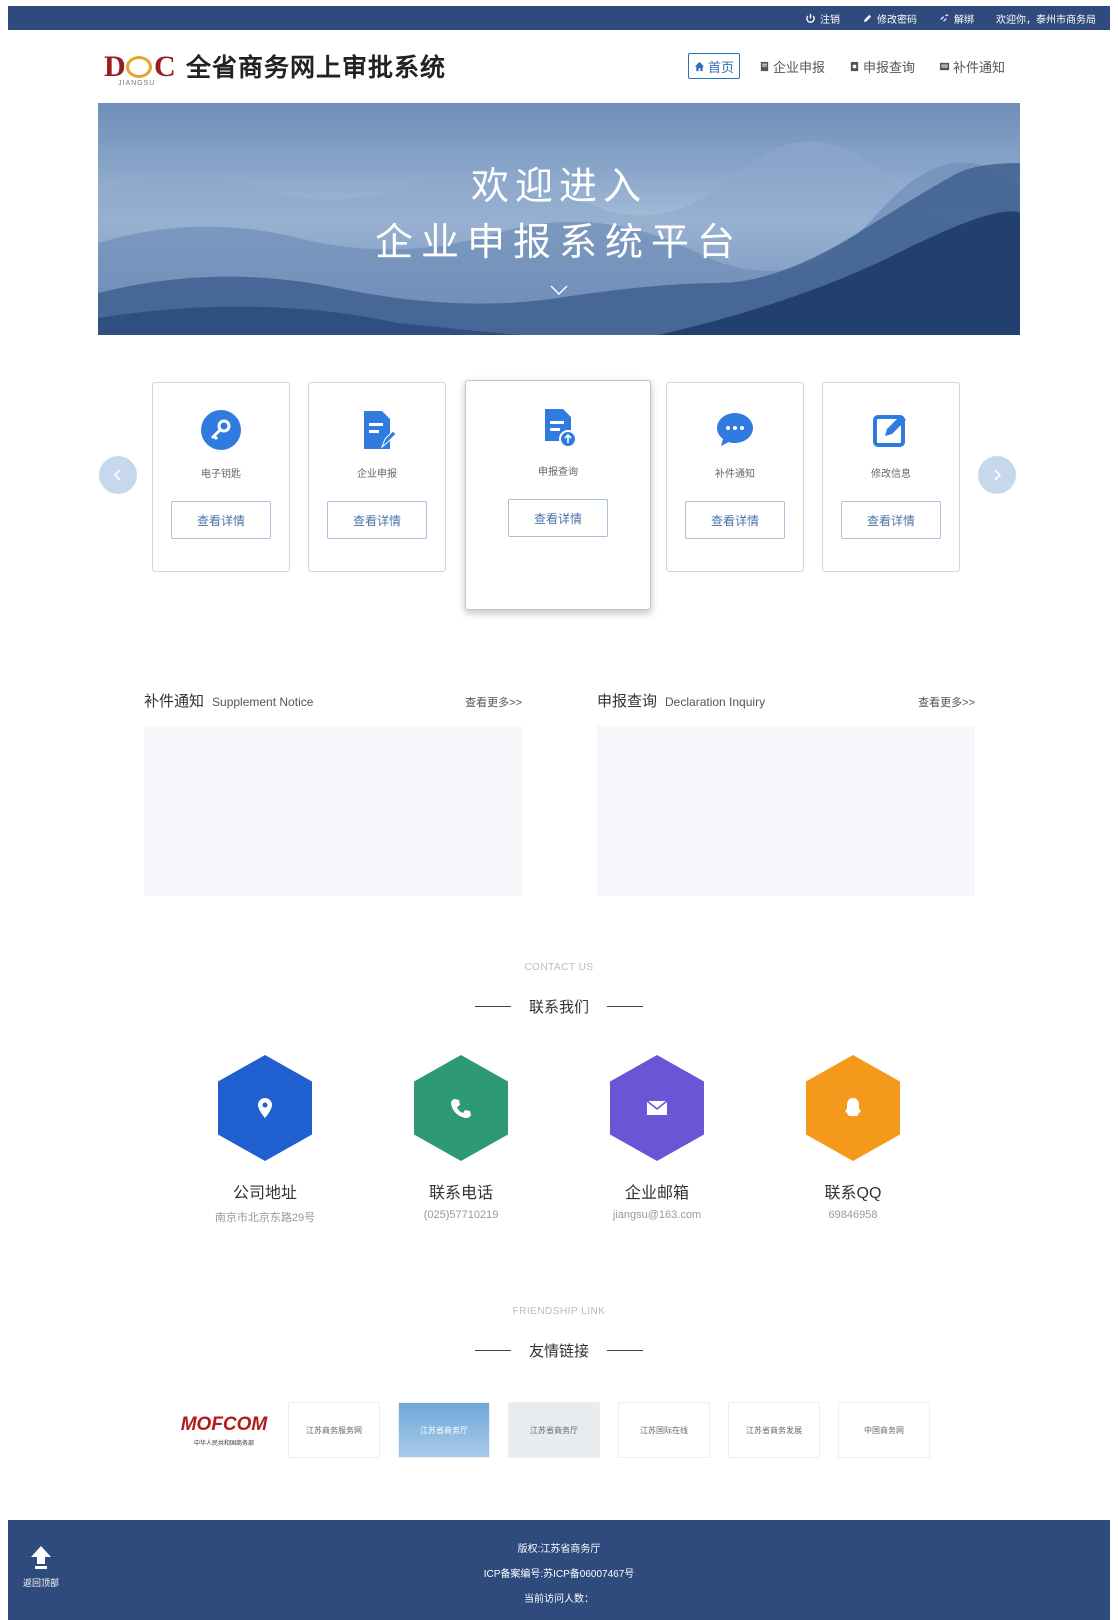  I want to click on link-label: 中国商务网, so click(884, 1430).